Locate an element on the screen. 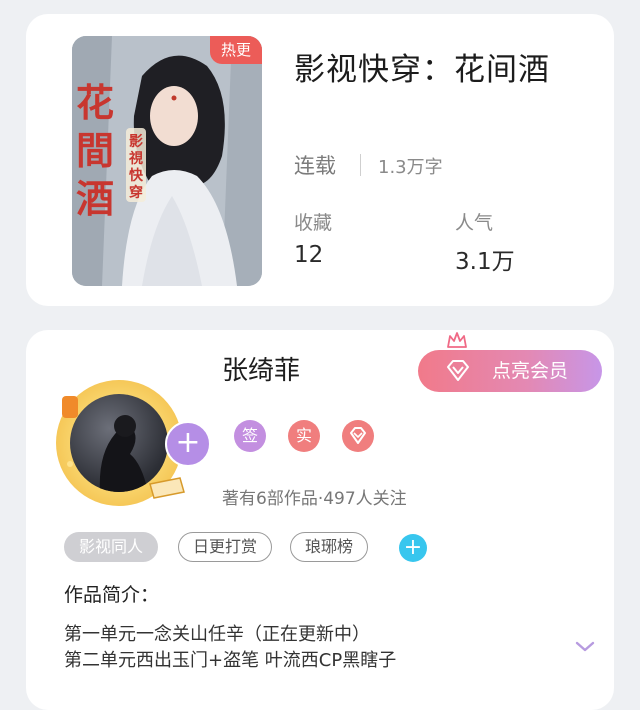 This screenshot has width=640, height=710. intro-line-2: 第二单元西出玉门+盗笔 叶流西CP黑瞎子 is located at coordinates (230, 660).